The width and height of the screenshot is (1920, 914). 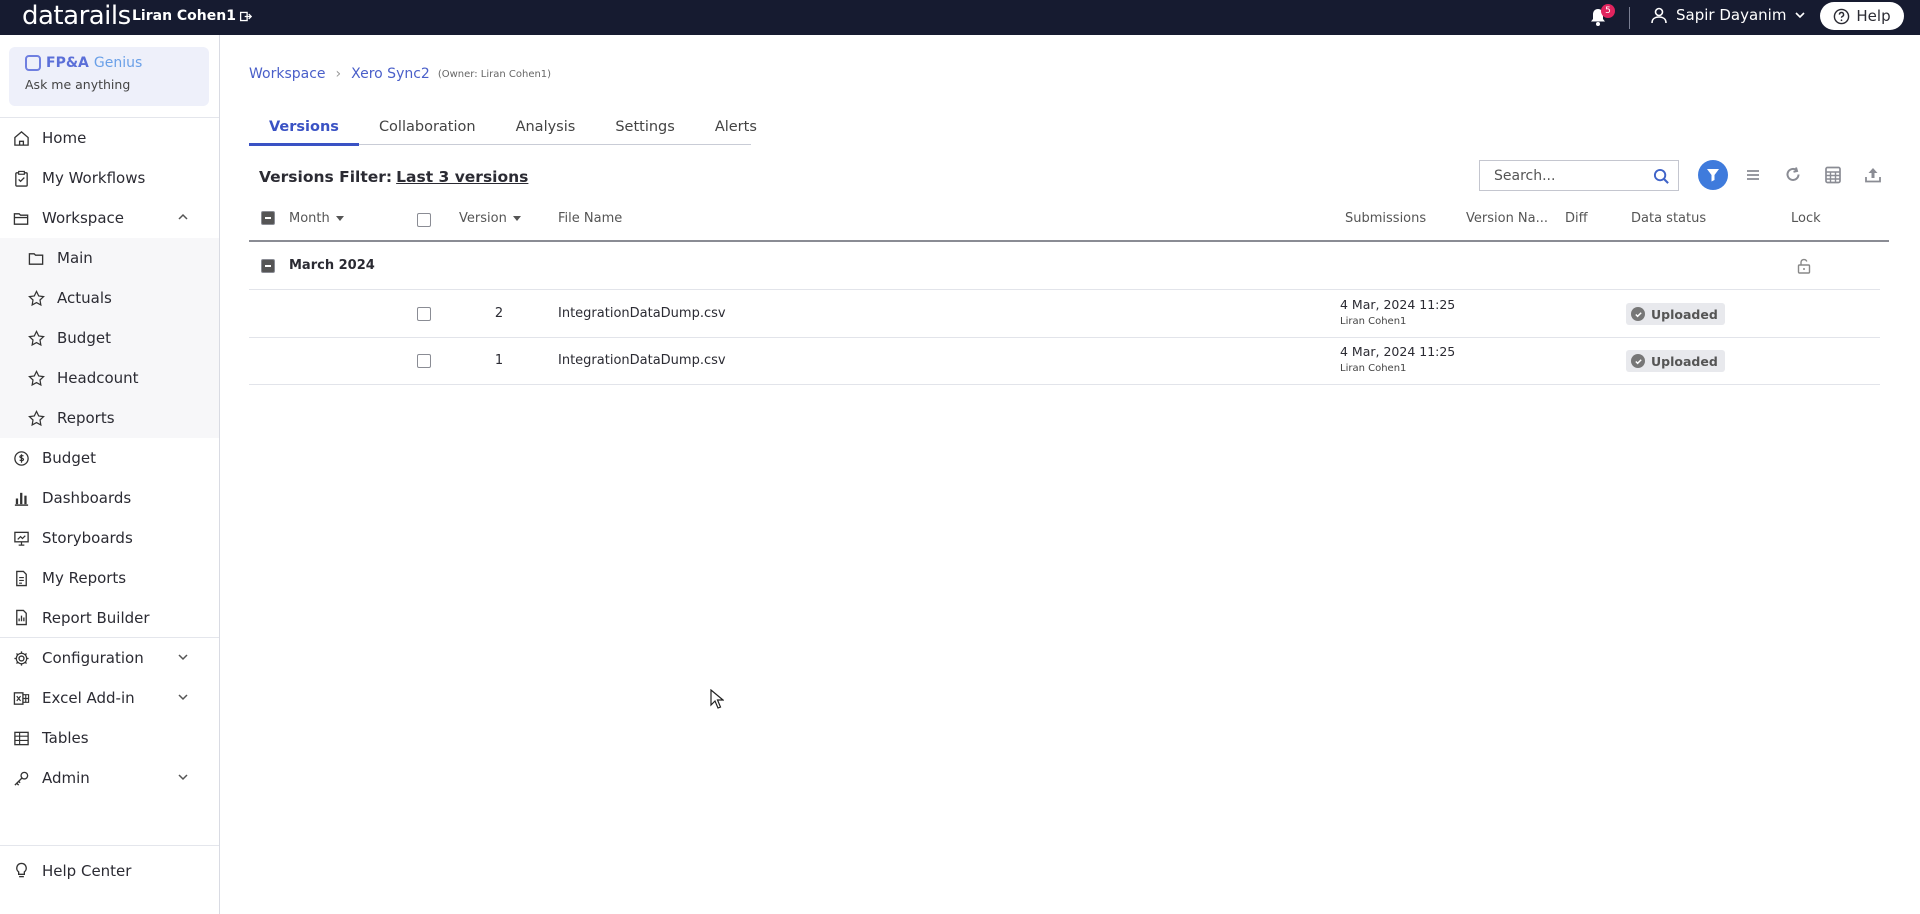 What do you see at coordinates (109, 178) in the screenshot?
I see `sidebar-item-my-workflows: My Workflows` at bounding box center [109, 178].